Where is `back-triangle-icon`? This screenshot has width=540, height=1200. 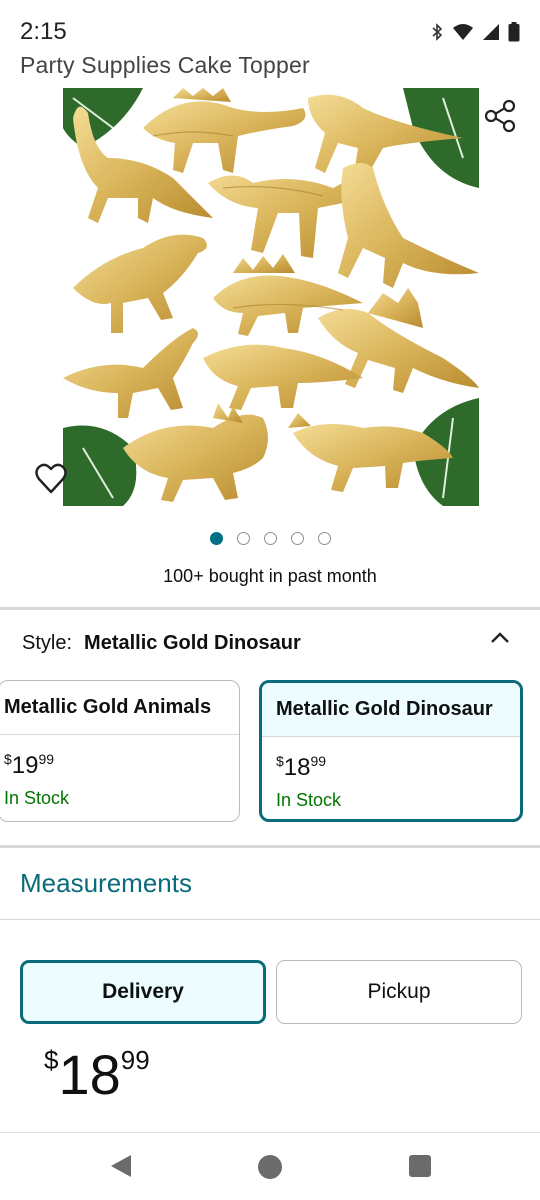
back-triangle-icon is located at coordinates (121, 1166).